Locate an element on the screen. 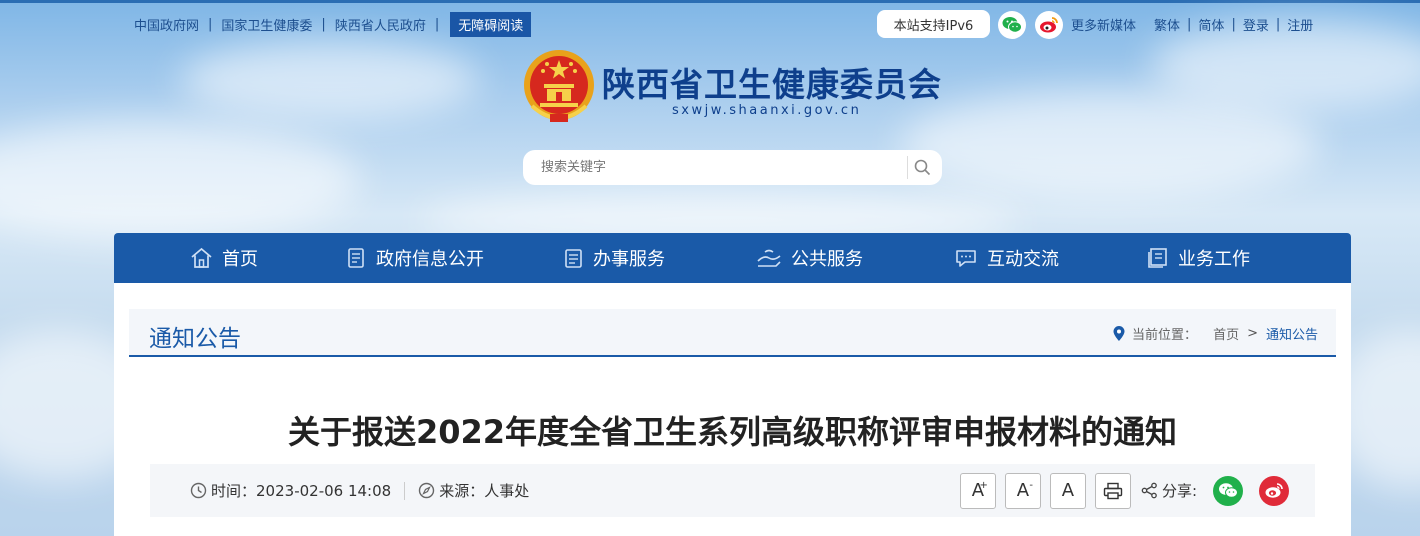 This screenshot has height=536, width=1420. site-name: 陕西省卫生健康委员会 is located at coordinates (772, 84).